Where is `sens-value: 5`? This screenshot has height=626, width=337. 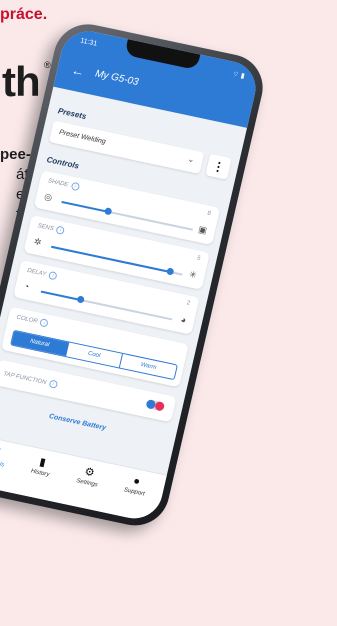 sens-value: 5 is located at coordinates (199, 258).